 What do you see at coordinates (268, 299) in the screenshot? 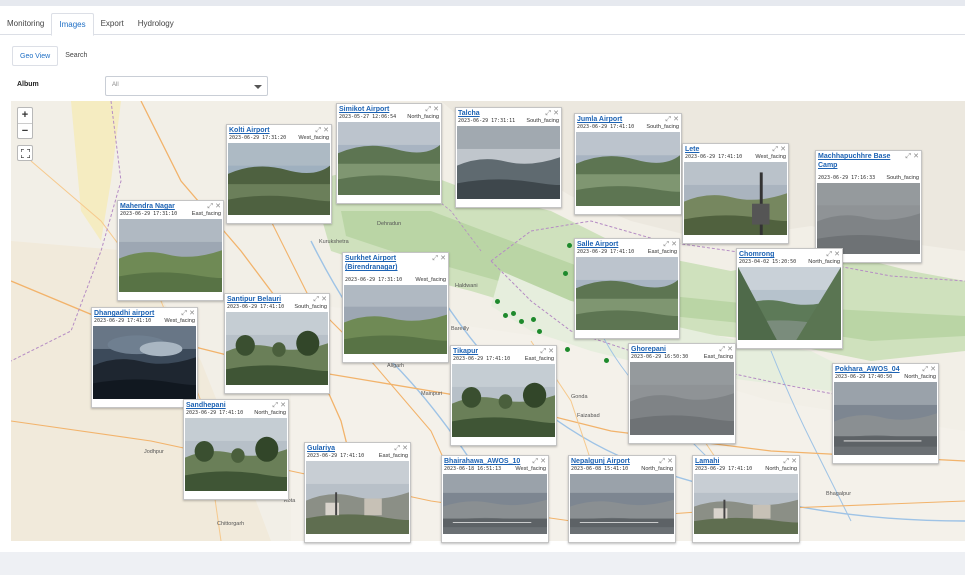
I see `station-title-link: Santipur Belauri` at bounding box center [268, 299].